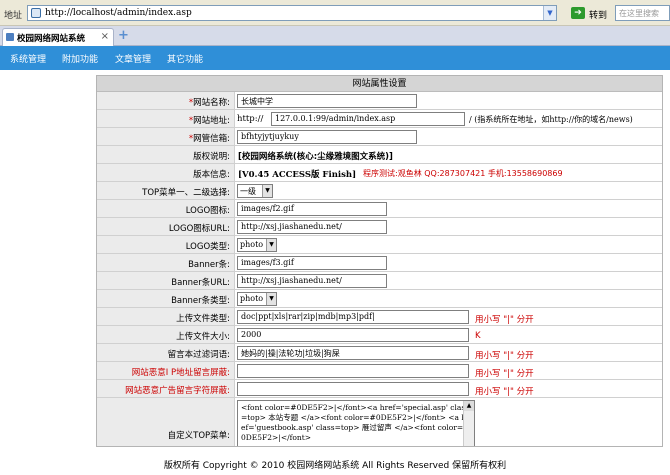 Image resolution: width=670 pixels, height=475 pixels. I want to click on row-filter-words: 留言本过滤词语: 她妈的|操|法轮功|垃圾|狗屎 用小写 "|" 分开, so click(379, 353).